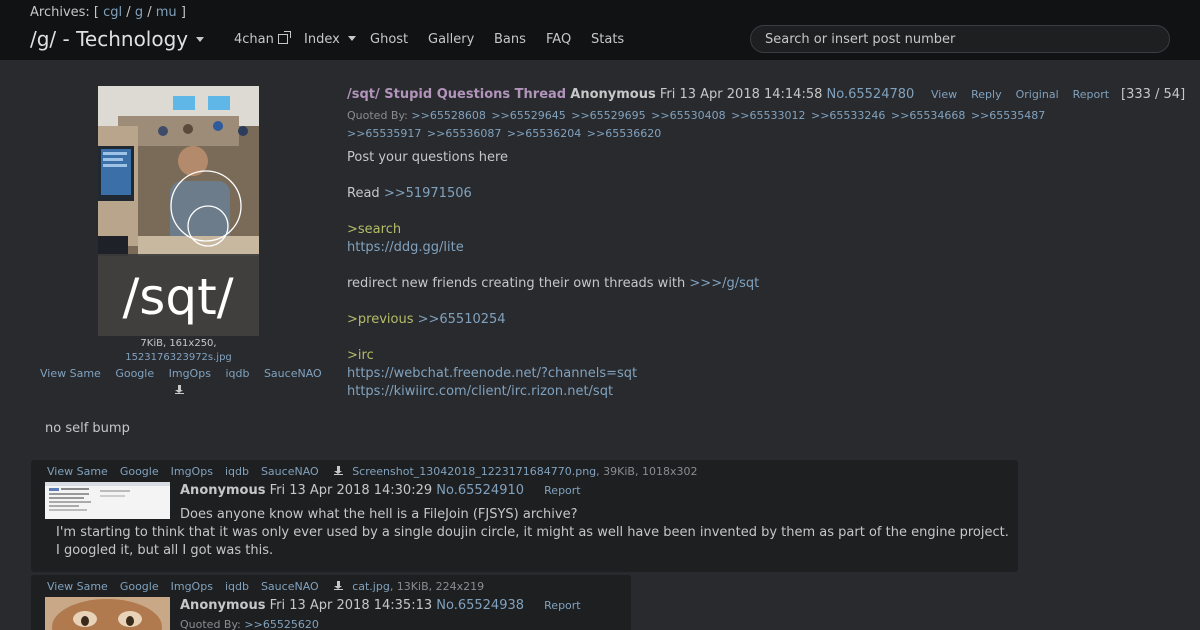 The width and height of the screenshot is (1200, 630). What do you see at coordinates (284, 37) in the screenshot?
I see `external-link-icon` at bounding box center [284, 37].